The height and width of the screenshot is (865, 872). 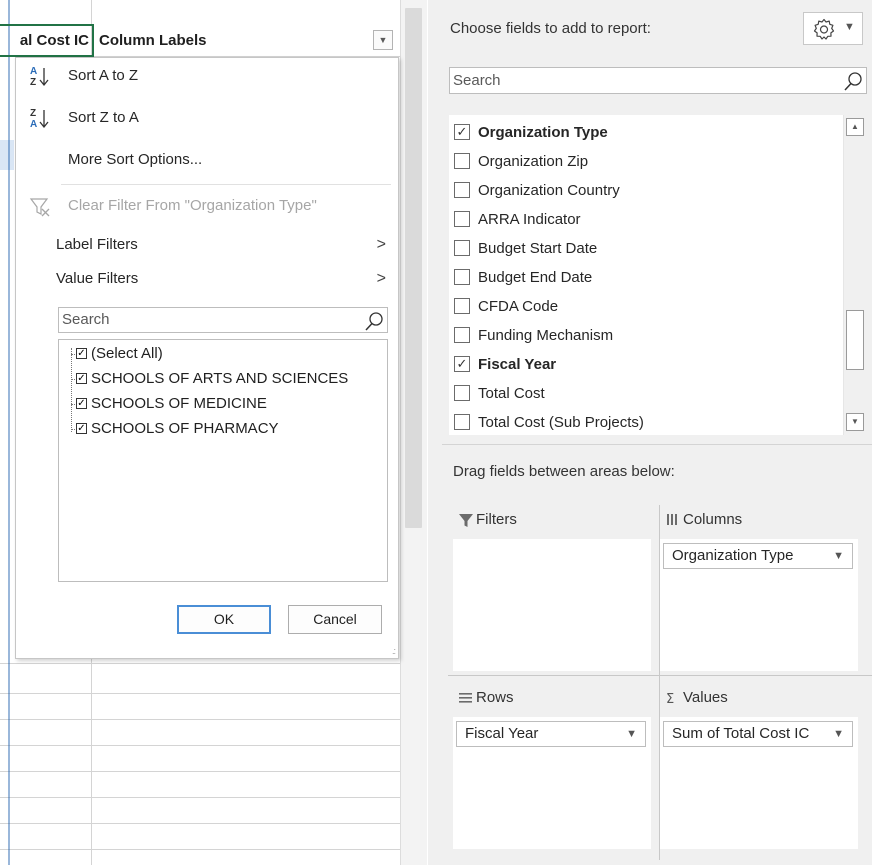 What do you see at coordinates (207, 76) in the screenshot?
I see `sort-a-to-z-item: A Z Sort A to Z` at bounding box center [207, 76].